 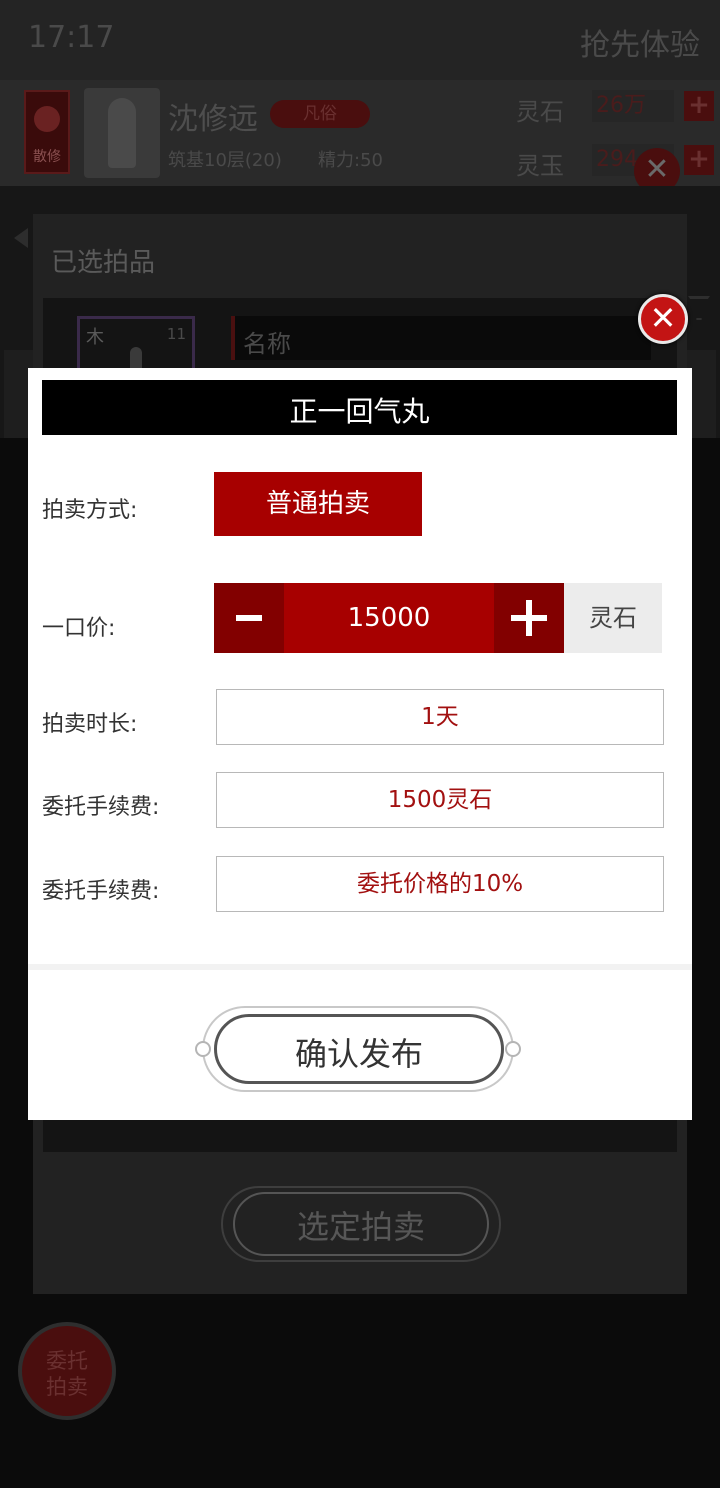 What do you see at coordinates (176, 334) in the screenshot?
I see `item-count: 11` at bounding box center [176, 334].